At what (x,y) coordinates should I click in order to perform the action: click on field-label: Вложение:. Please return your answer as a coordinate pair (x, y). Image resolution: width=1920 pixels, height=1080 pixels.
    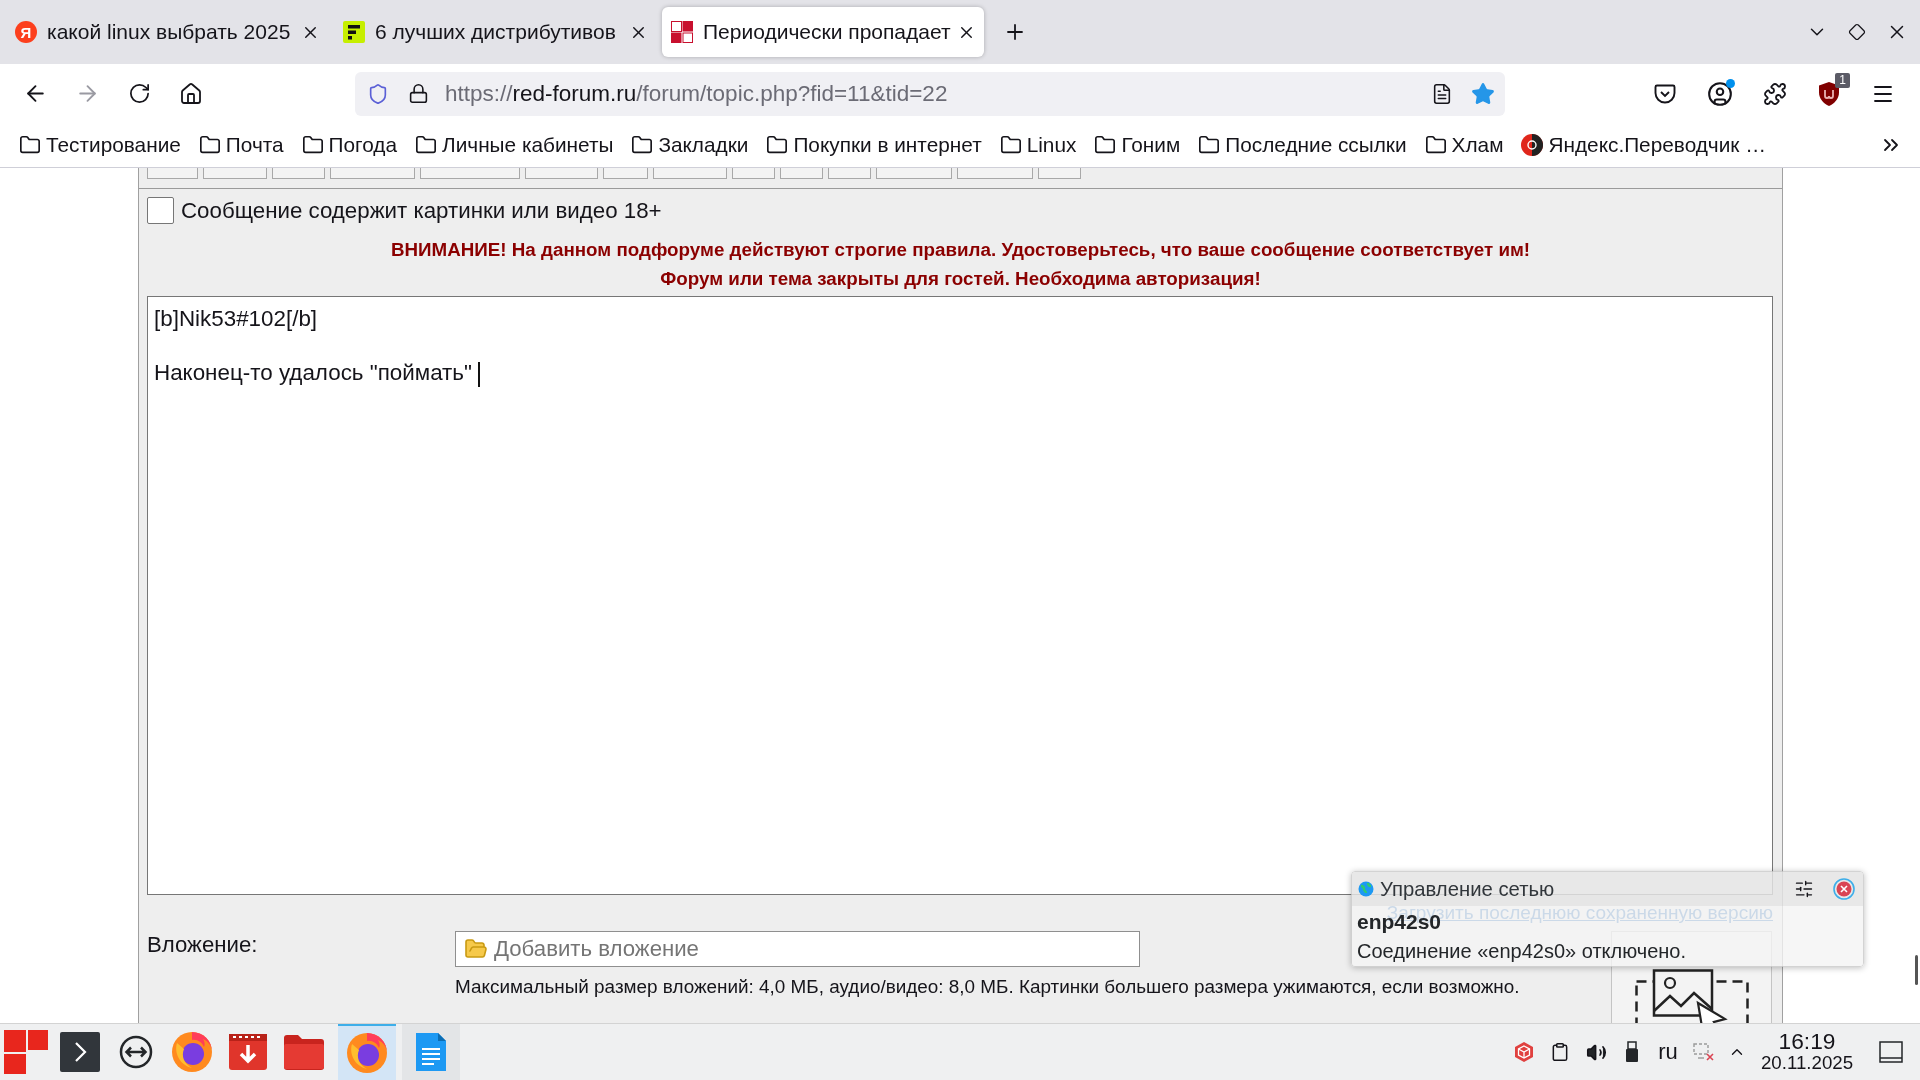
    Looking at the image, I should click on (203, 945).